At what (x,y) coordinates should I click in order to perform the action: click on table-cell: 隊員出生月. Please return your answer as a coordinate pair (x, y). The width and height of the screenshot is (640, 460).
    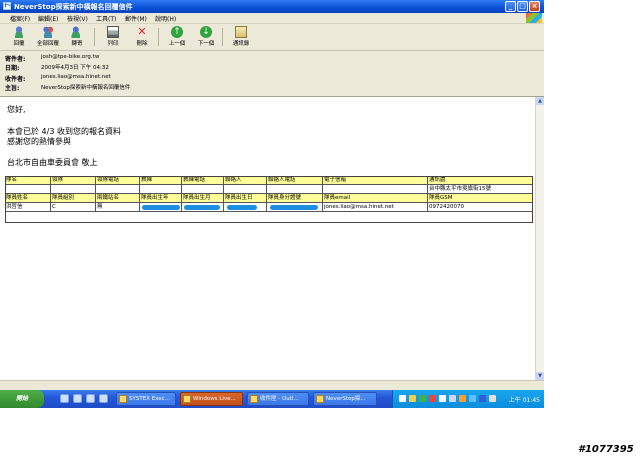
    Looking at the image, I should click on (203, 198).